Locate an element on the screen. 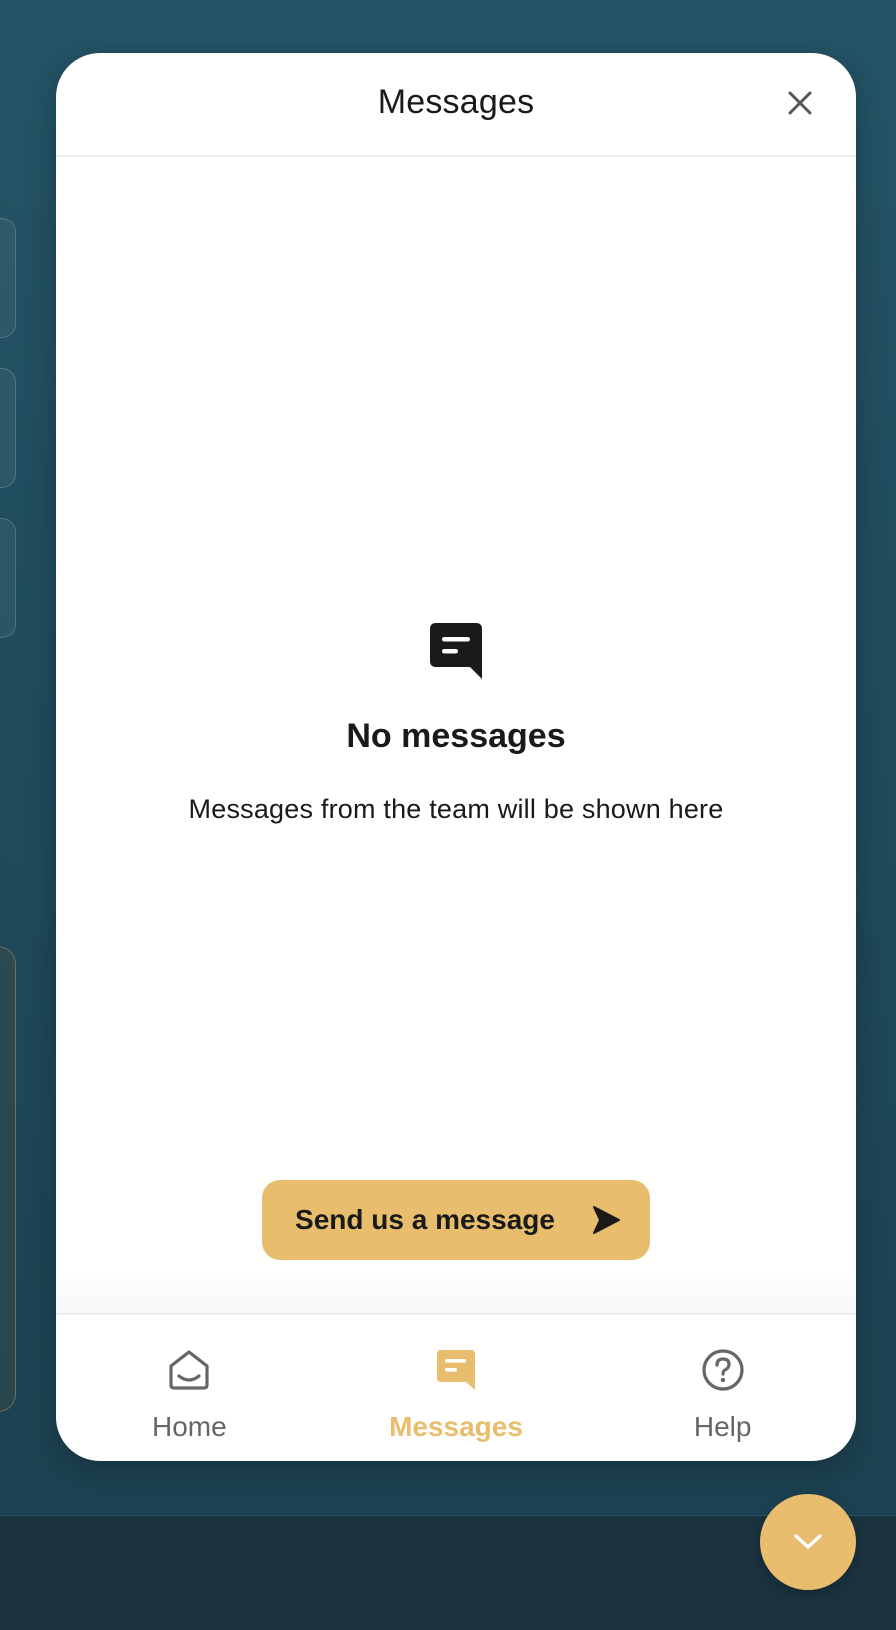 The image size is (896, 1630). widget-header: Messages is located at coordinates (456, 105).